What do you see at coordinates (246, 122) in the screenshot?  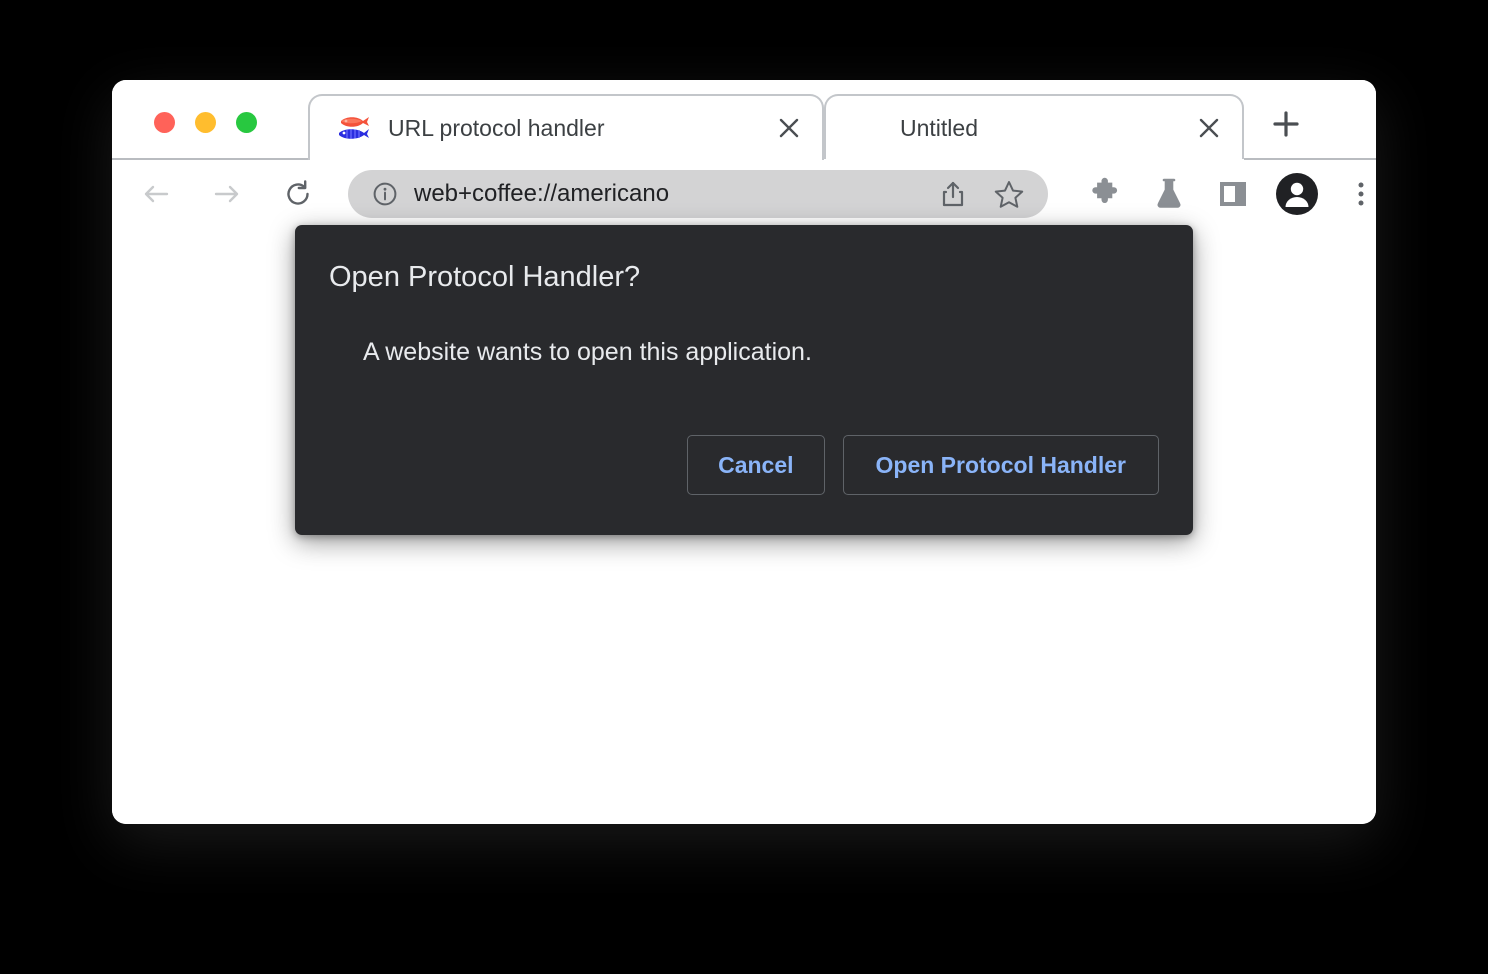 I see `maximize-window-button` at bounding box center [246, 122].